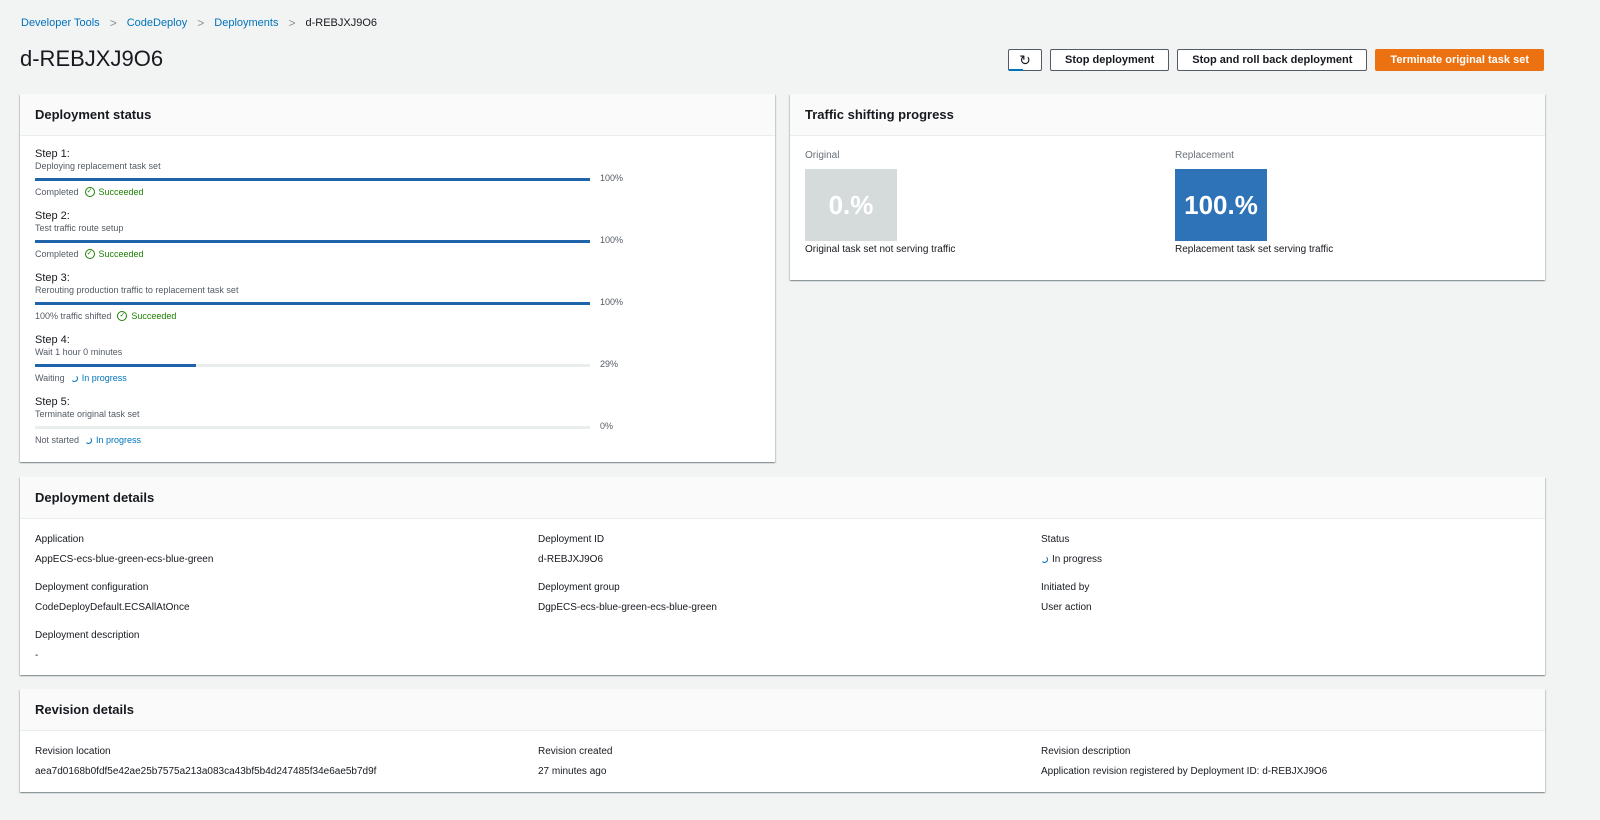 The width and height of the screenshot is (1600, 820). What do you see at coordinates (397, 115) in the screenshot?
I see `panel-title: Deployment status` at bounding box center [397, 115].